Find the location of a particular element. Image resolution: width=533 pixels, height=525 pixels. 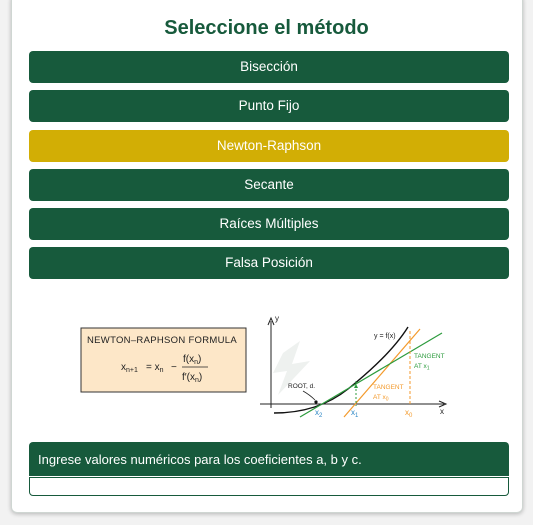

y-axis-label: y is located at coordinates (277, 318).